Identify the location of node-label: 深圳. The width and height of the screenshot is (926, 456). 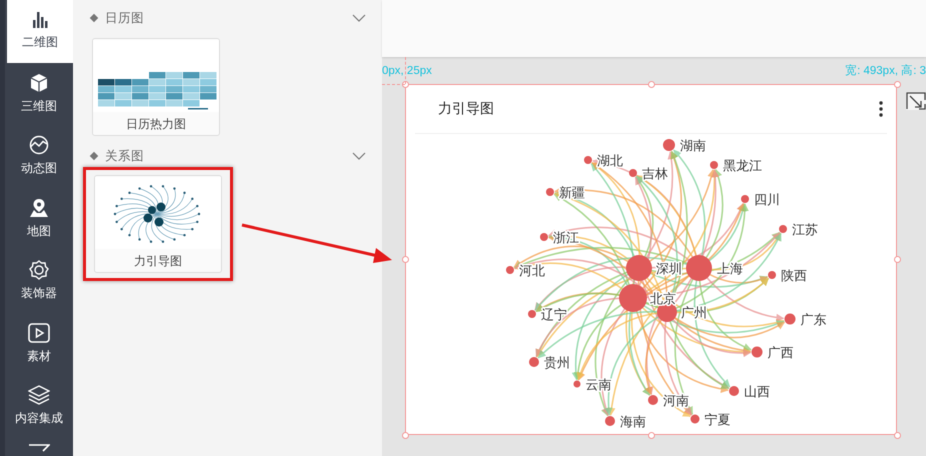
(669, 269).